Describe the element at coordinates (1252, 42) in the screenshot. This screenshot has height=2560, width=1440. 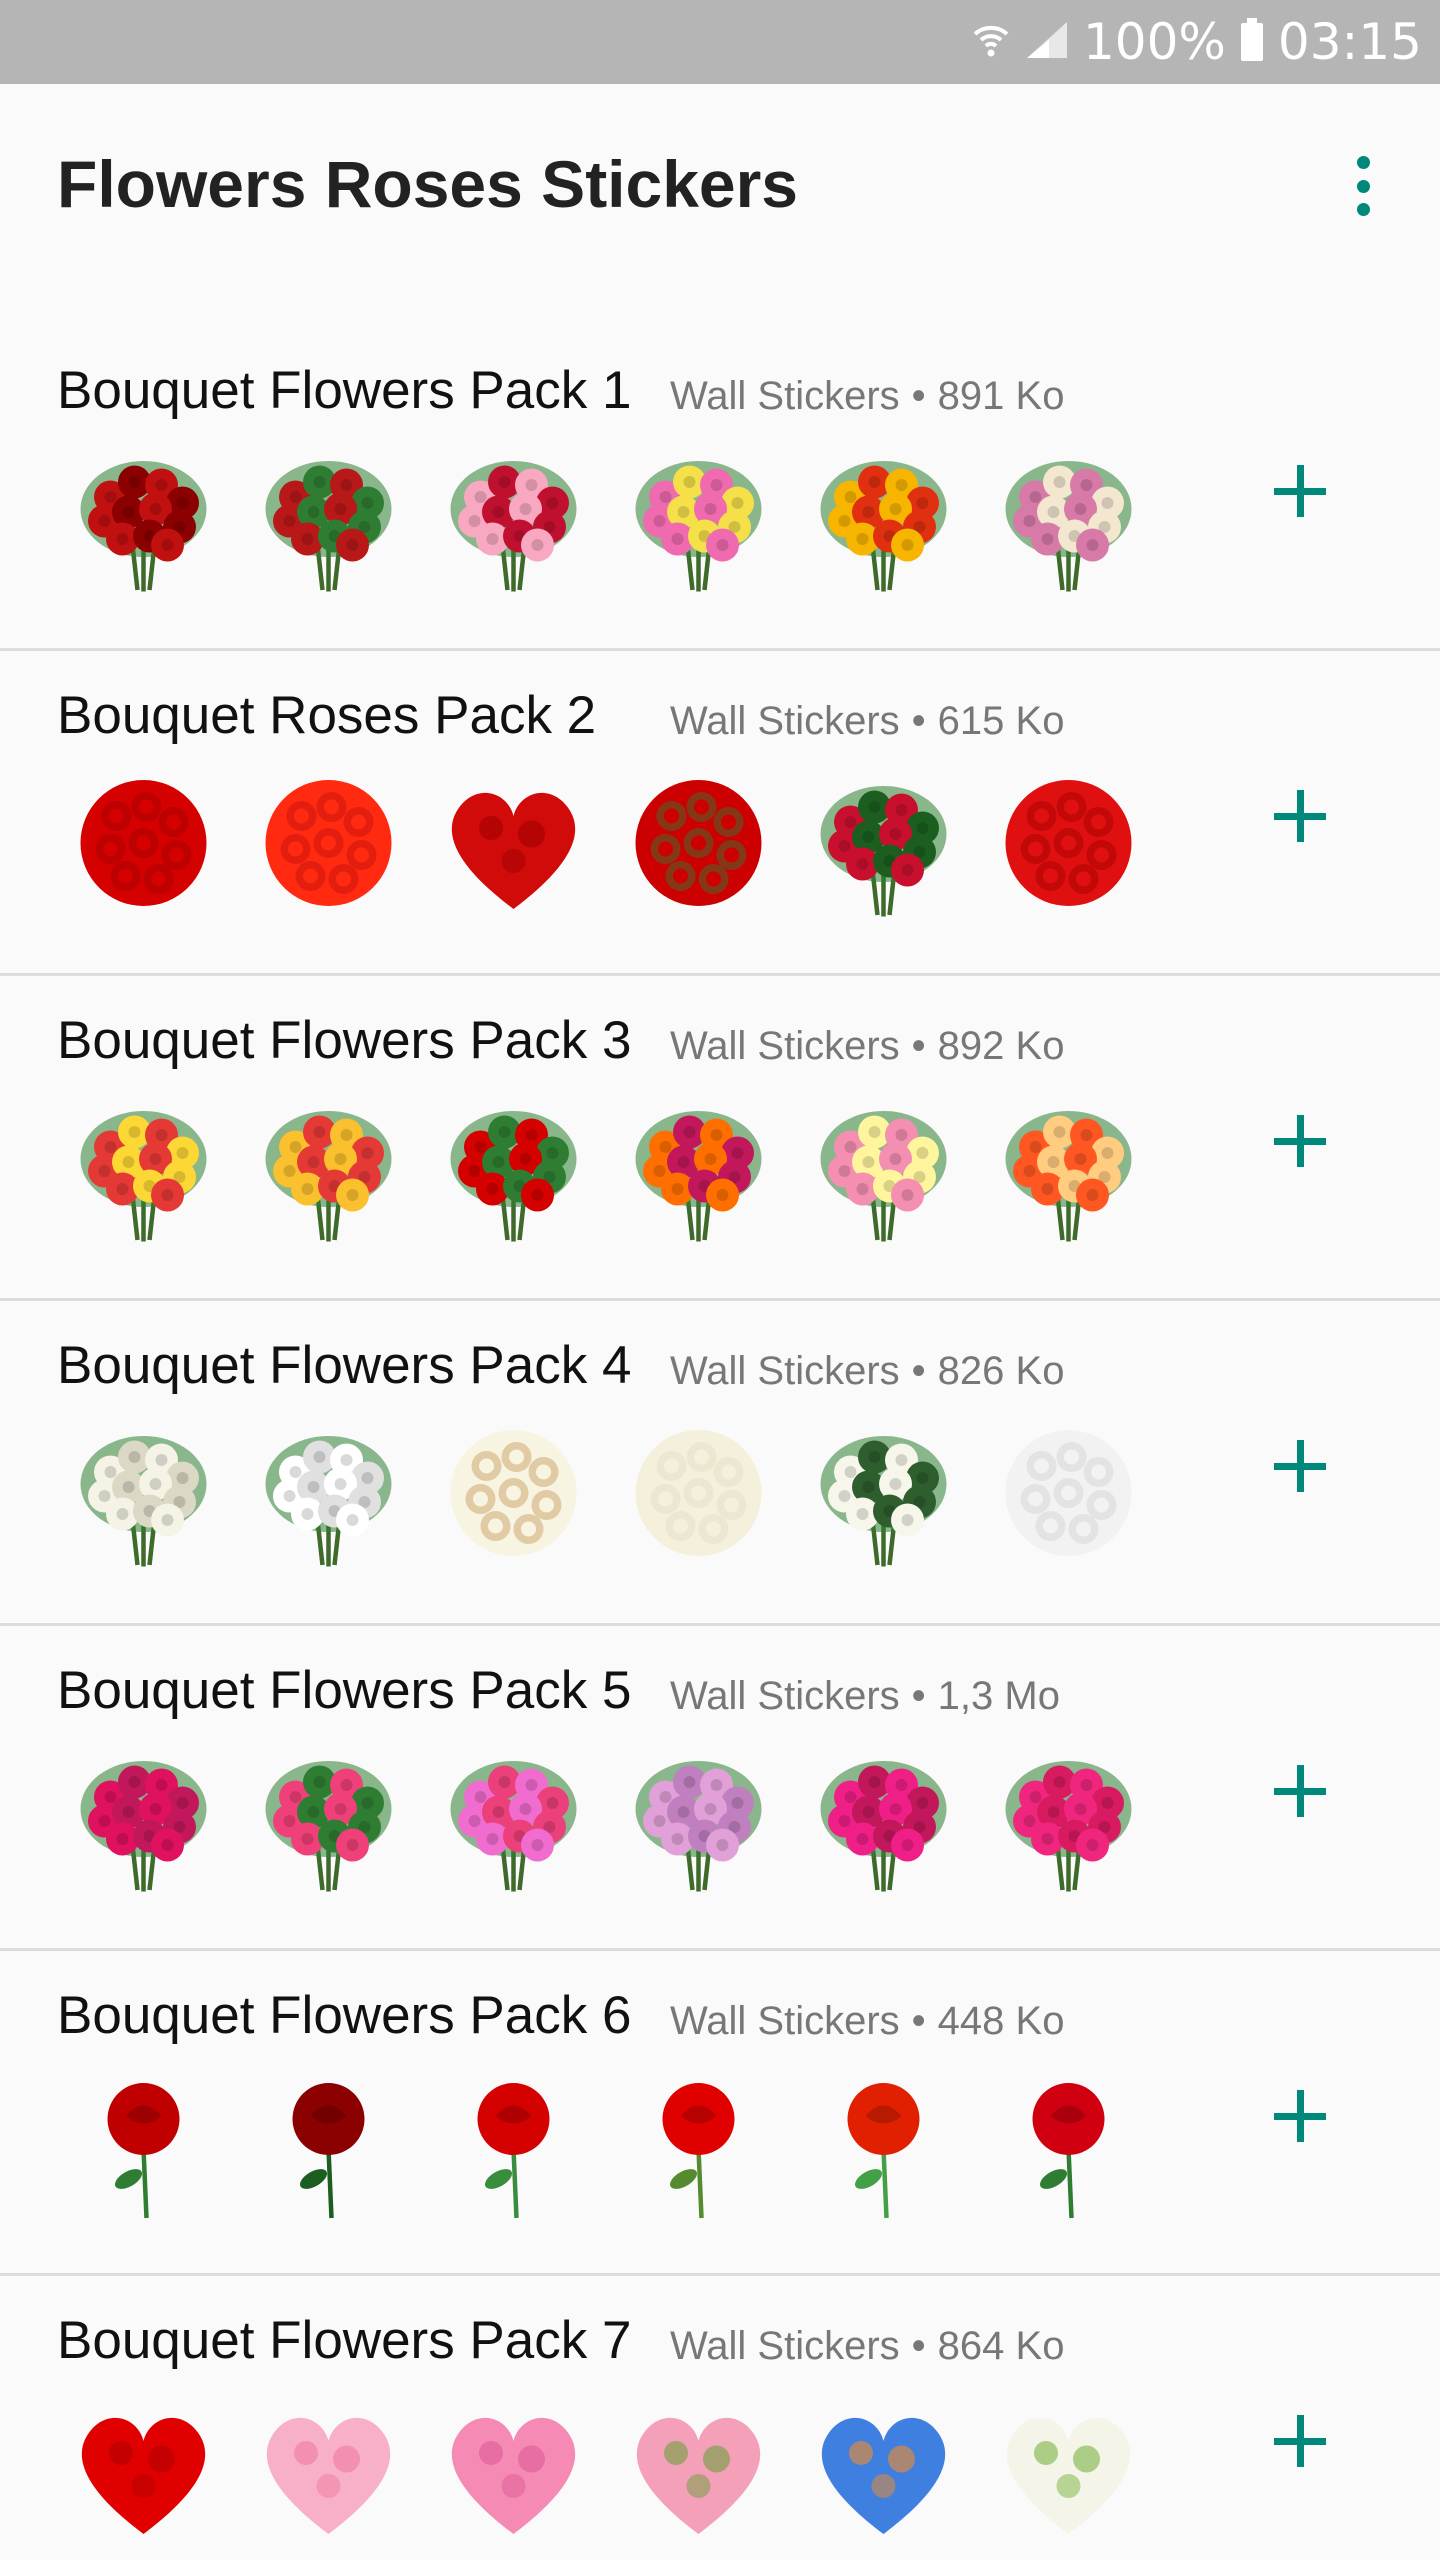
I see `battery-icon` at that location.